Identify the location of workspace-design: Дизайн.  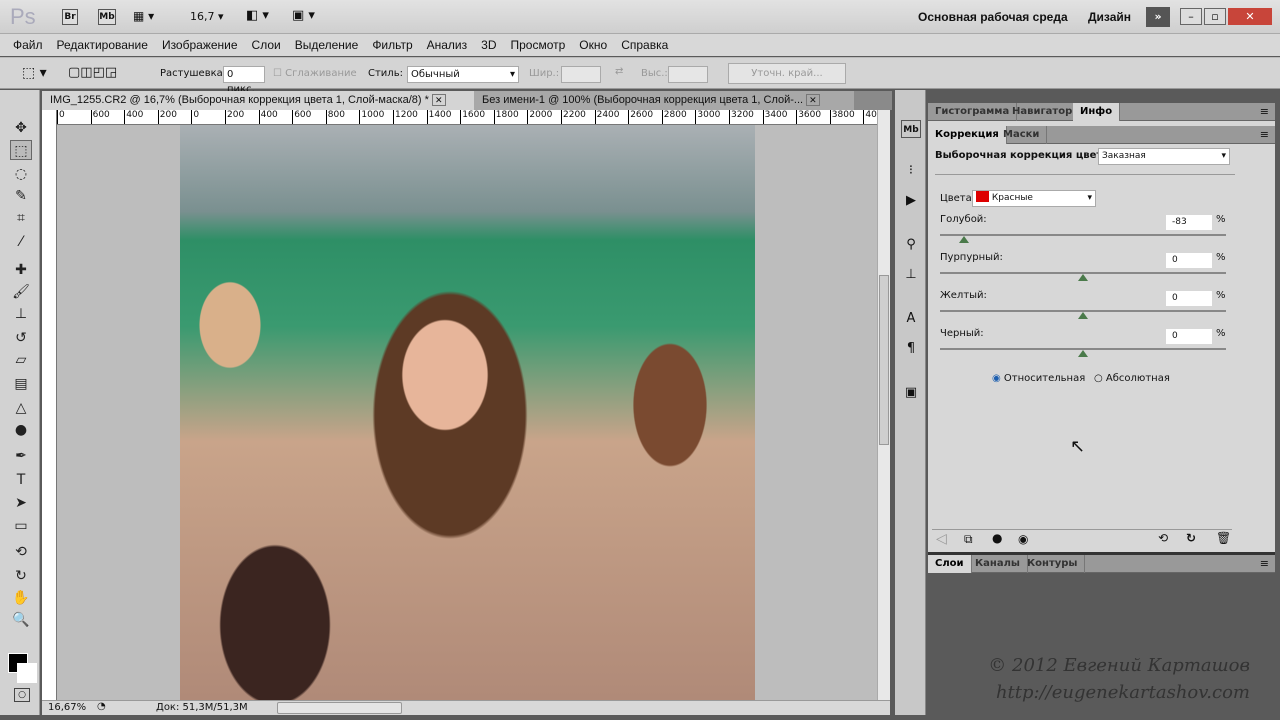
(1109, 17).